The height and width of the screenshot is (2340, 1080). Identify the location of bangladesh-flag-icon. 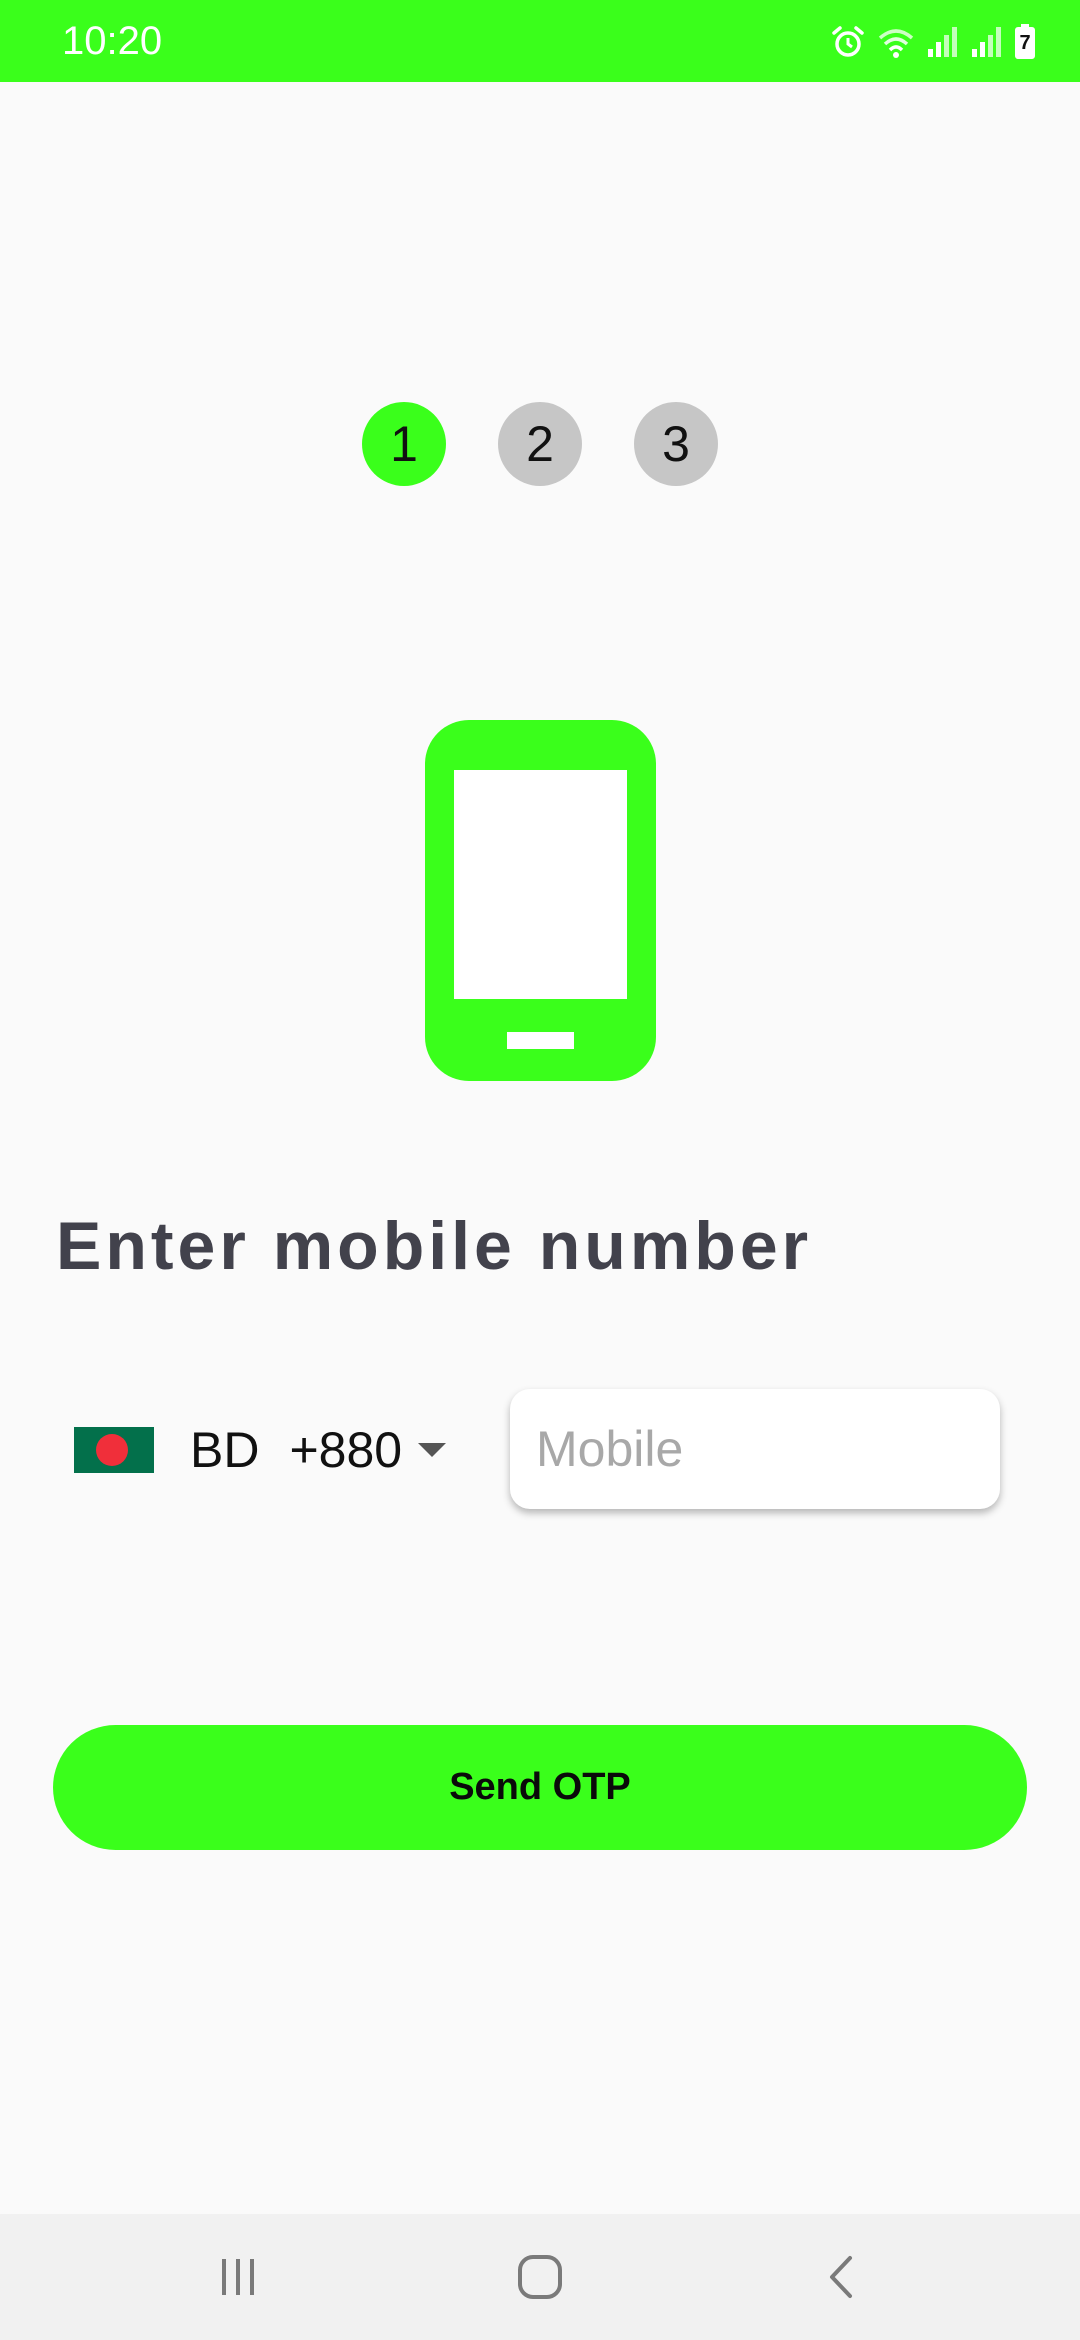
(114, 1450).